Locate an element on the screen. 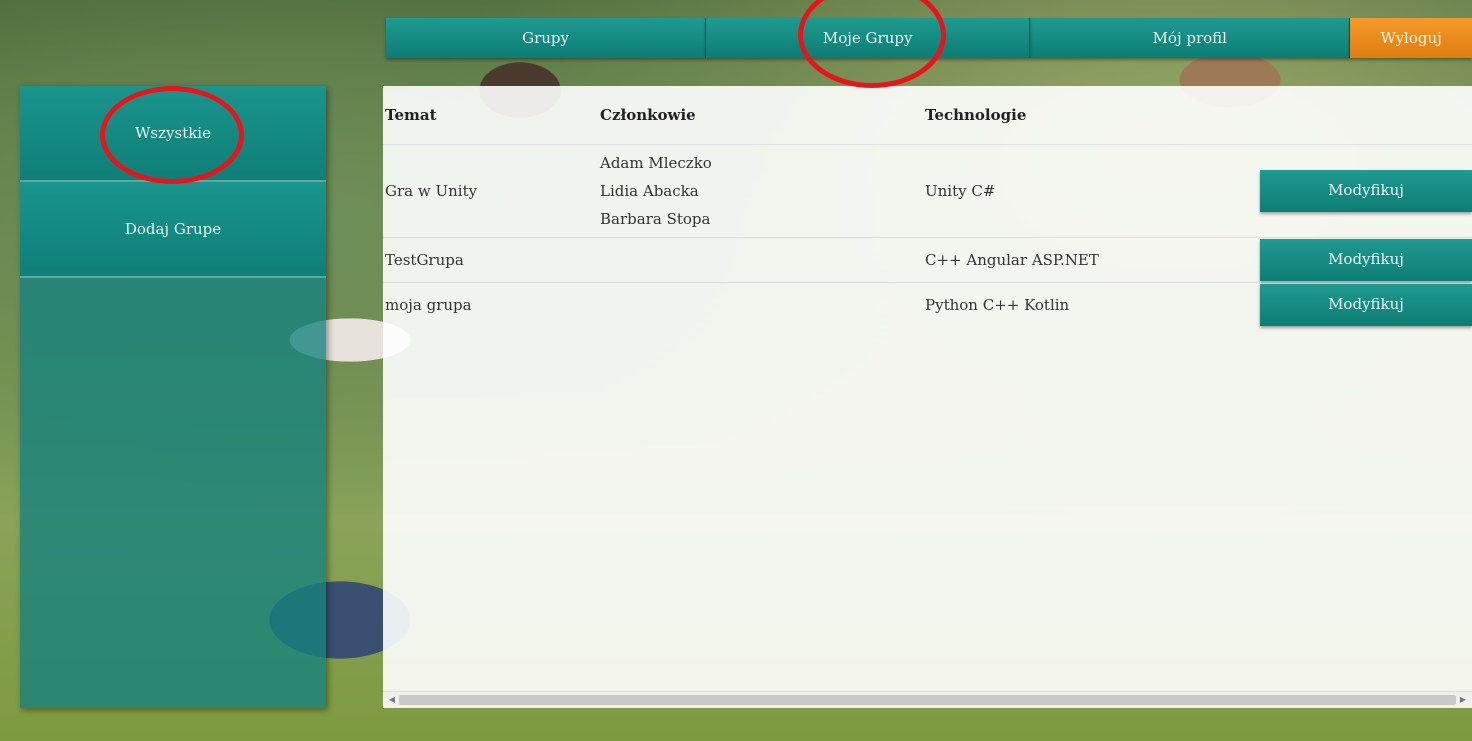 This screenshot has width=1472, height=741. table-header: Temat Członkowie Technologie is located at coordinates (927, 115).